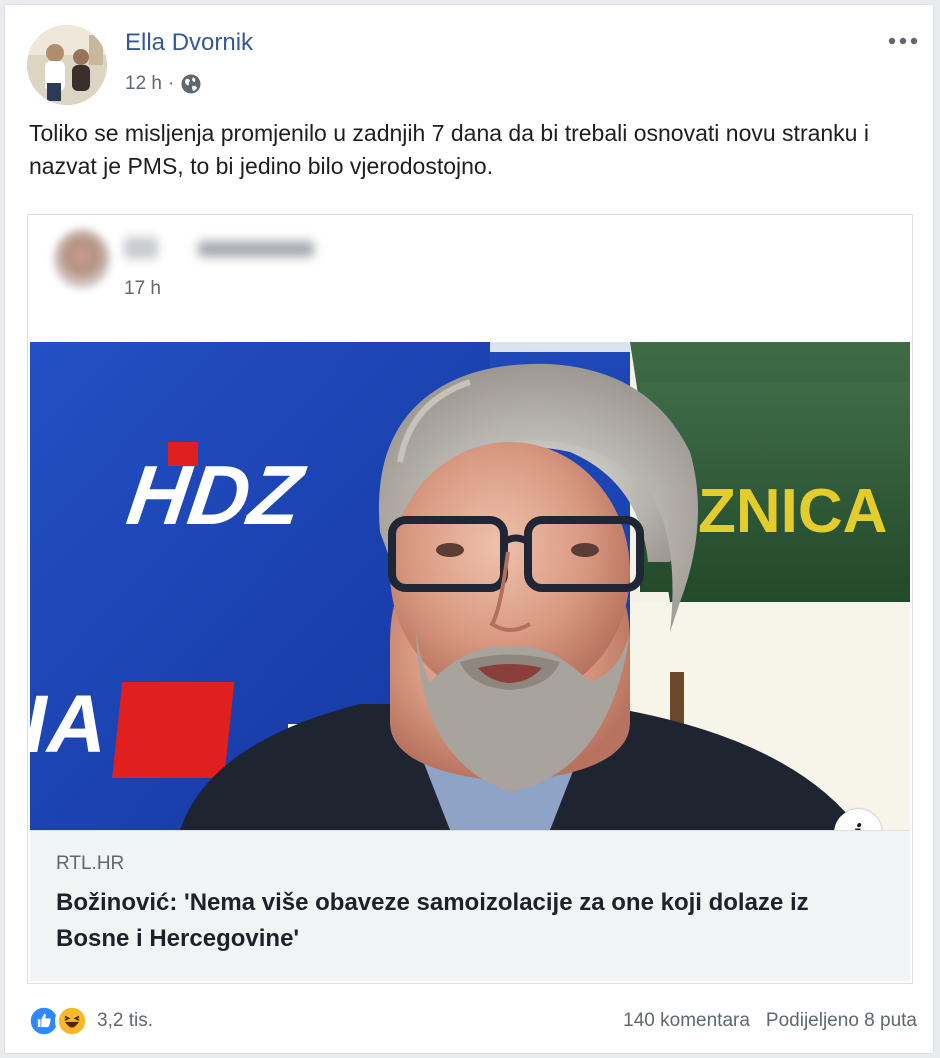 The image size is (940, 1058). I want to click on shared-post-time: 17 h, so click(142, 289).